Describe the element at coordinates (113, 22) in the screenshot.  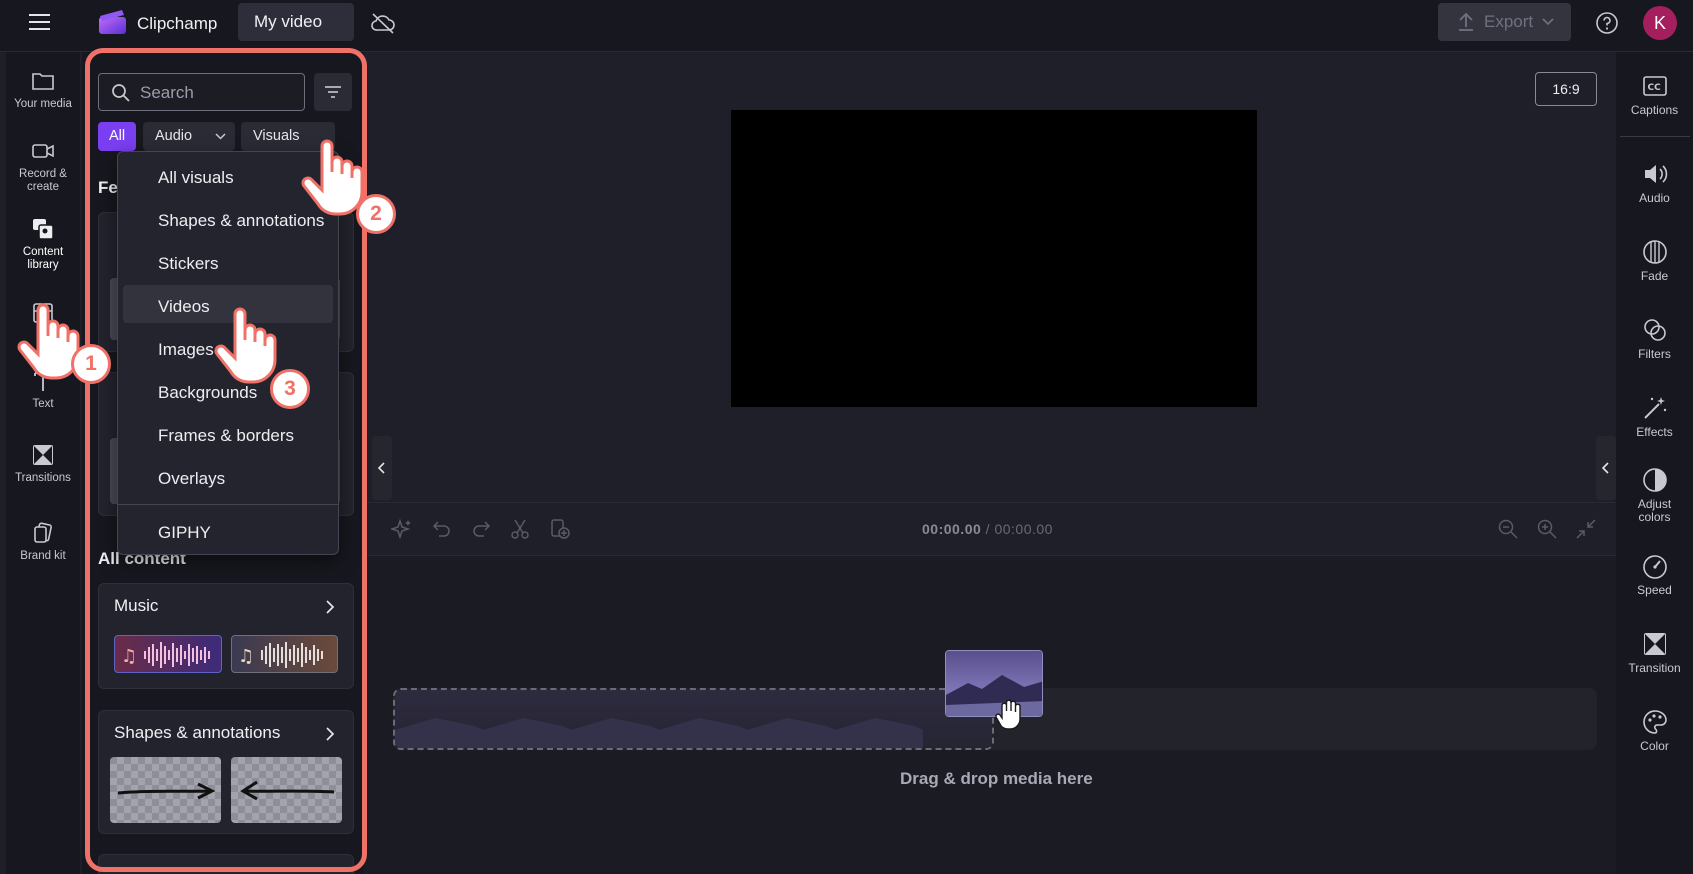
I see `clipchamp-logo-icon` at that location.